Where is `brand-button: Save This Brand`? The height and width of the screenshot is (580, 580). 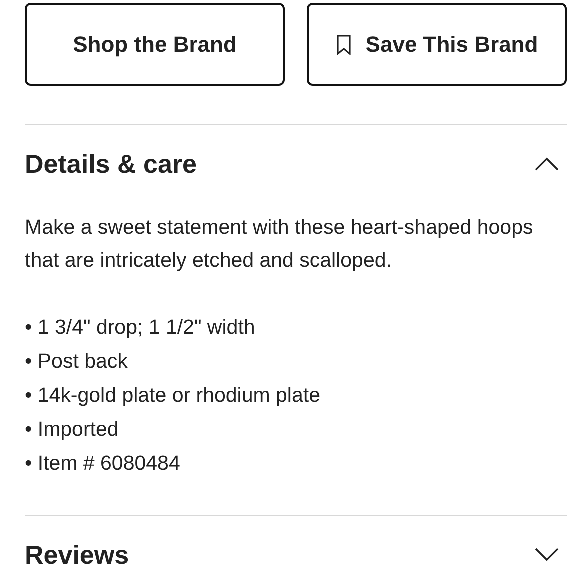 brand-button: Save This Brand is located at coordinates (437, 44).